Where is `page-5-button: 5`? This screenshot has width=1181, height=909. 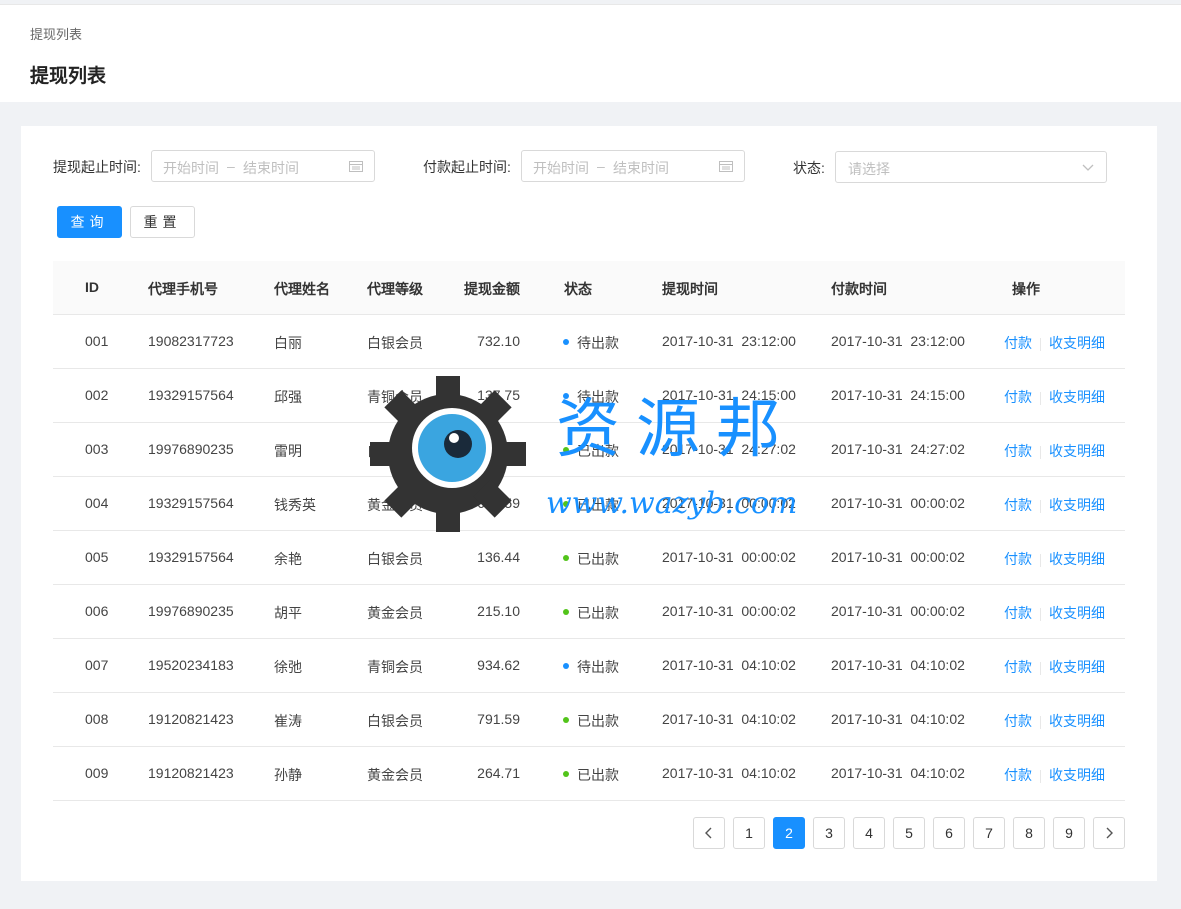 page-5-button: 5 is located at coordinates (909, 833).